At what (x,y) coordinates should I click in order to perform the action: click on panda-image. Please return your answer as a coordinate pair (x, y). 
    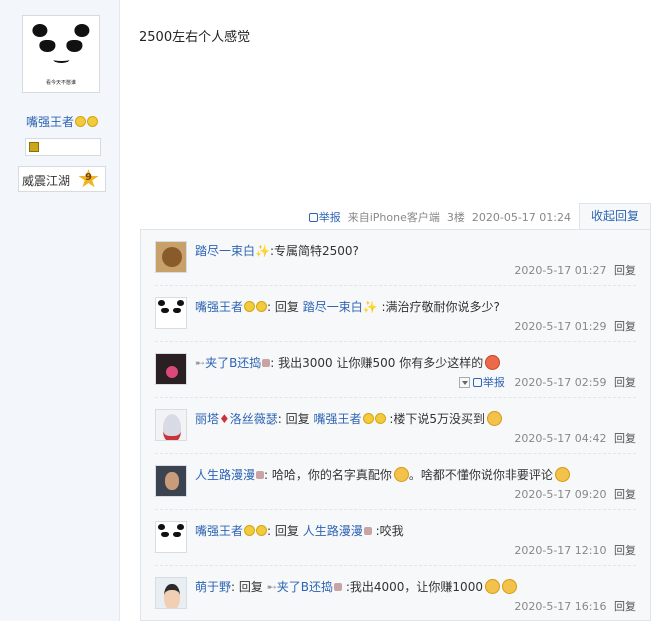
    Looking at the image, I should click on (61, 47).